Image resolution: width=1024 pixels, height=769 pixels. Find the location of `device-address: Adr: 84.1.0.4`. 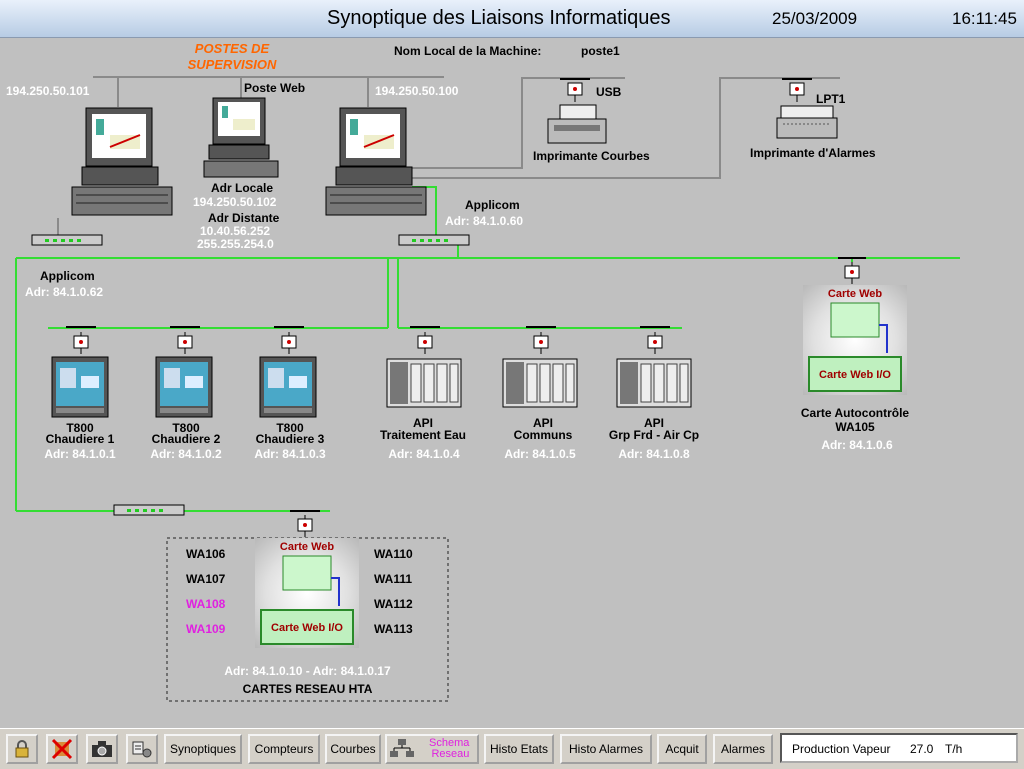

device-address: Adr: 84.1.0.4 is located at coordinates (424, 454).